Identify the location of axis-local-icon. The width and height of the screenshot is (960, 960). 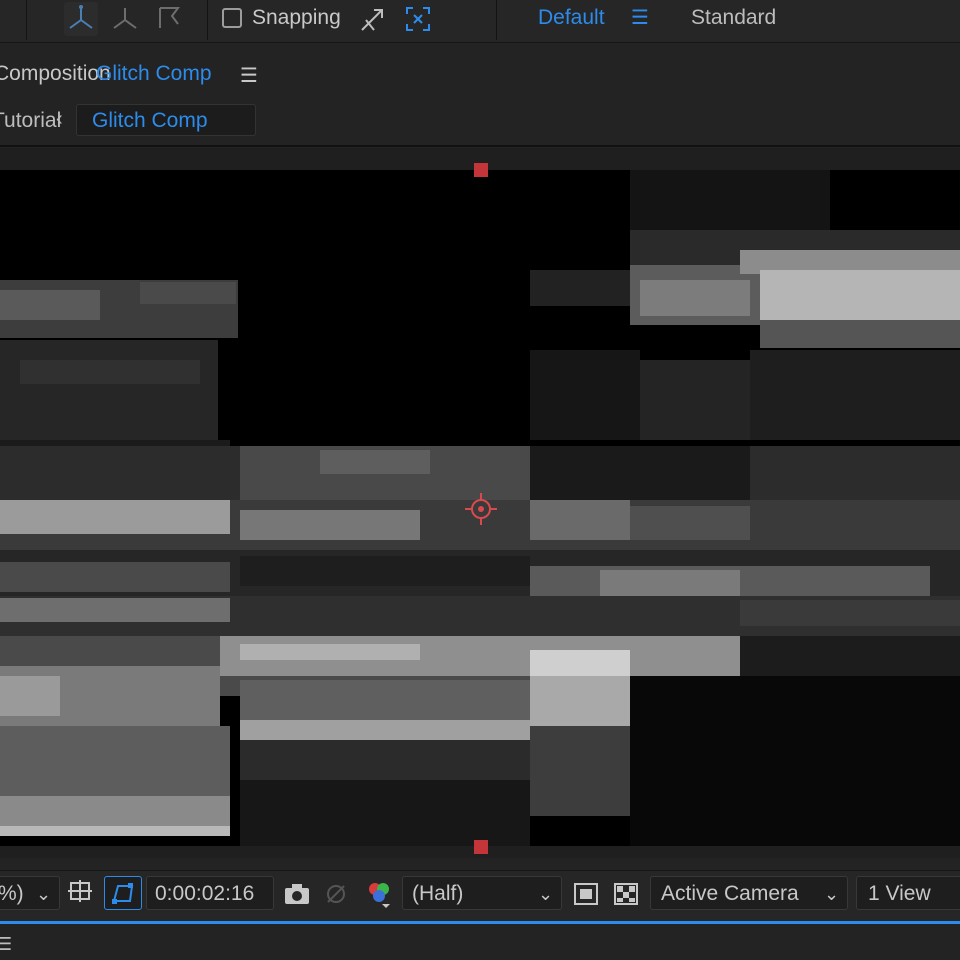
(81, 19).